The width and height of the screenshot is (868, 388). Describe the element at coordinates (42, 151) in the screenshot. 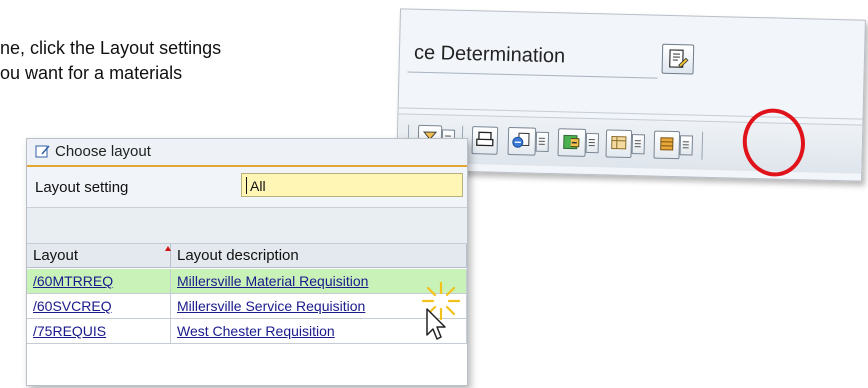

I see `layout-choose-icon` at that location.